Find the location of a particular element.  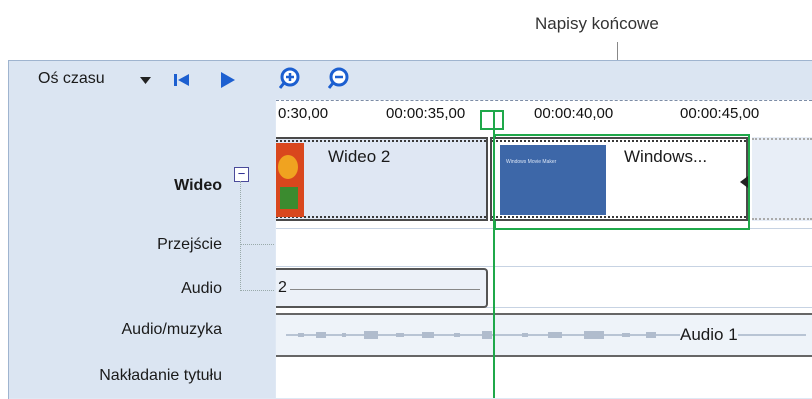

audio-music-track-label: Audio/muzyka is located at coordinates (172, 329).